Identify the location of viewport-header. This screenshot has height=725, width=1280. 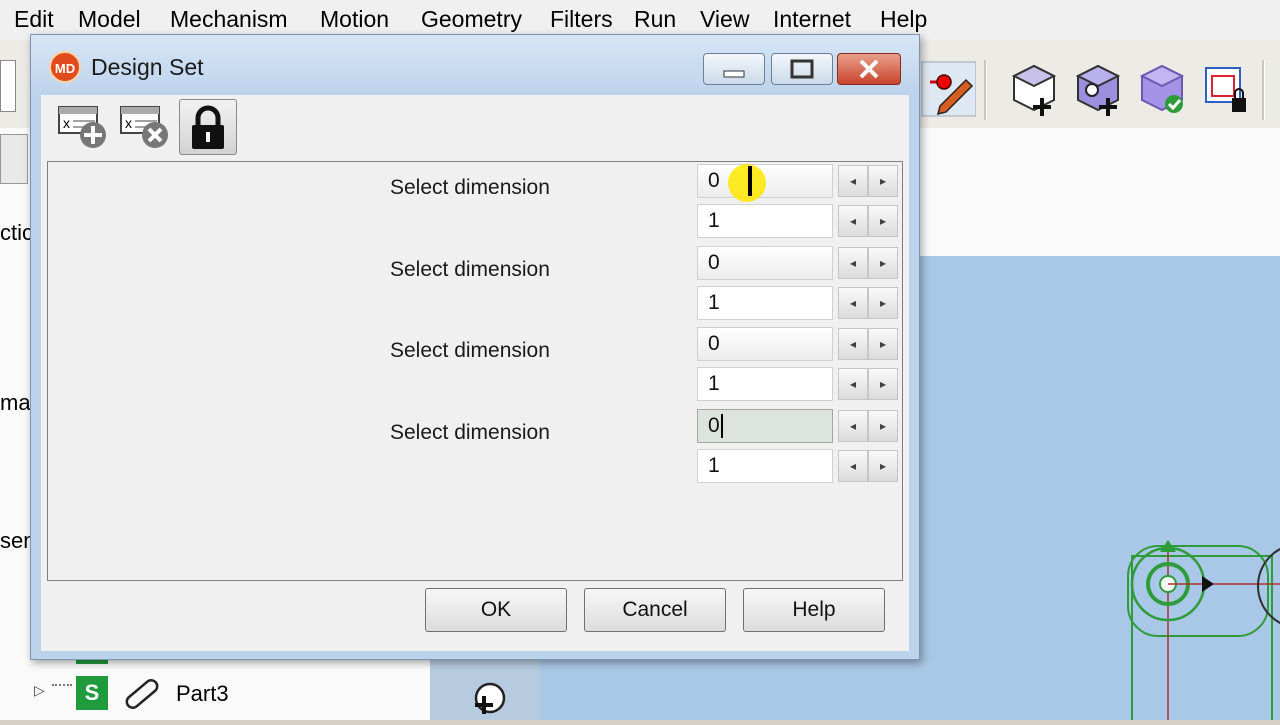
(1100, 193).